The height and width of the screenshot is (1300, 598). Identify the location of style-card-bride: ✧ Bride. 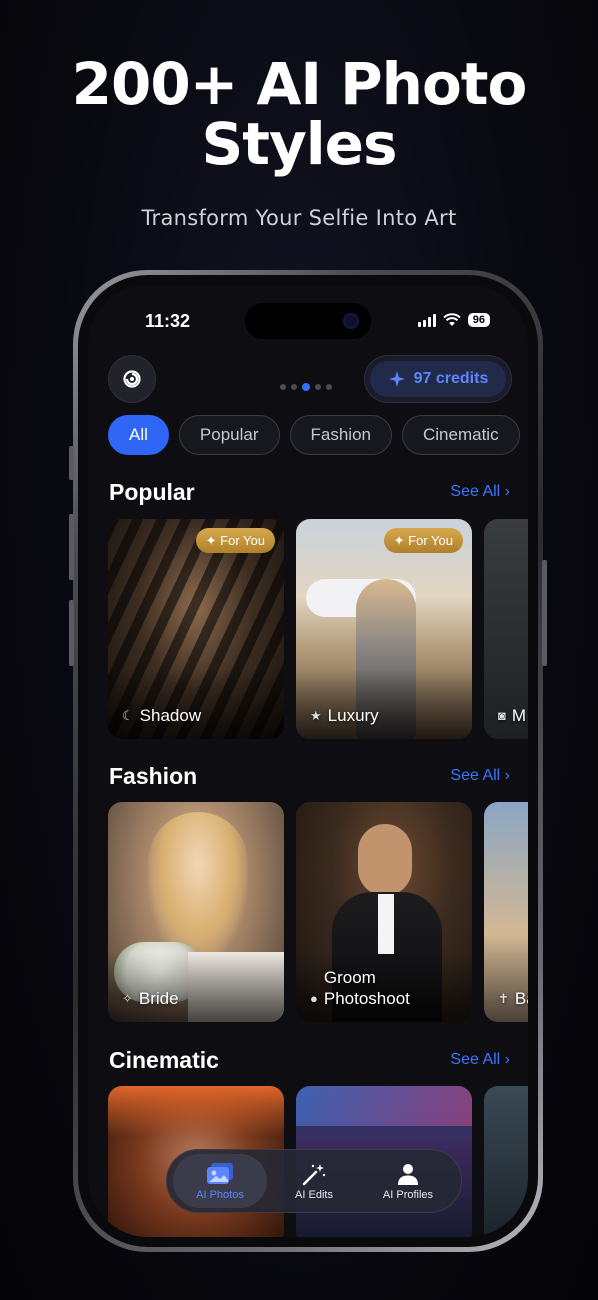
(196, 912).